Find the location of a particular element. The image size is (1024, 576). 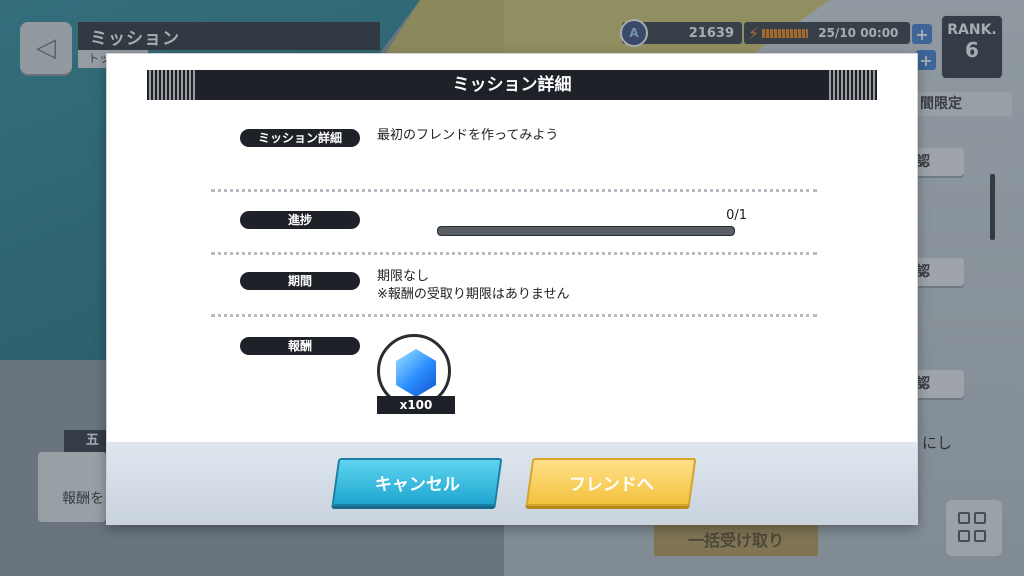

cancel-button: キャンセル is located at coordinates (417, 482).